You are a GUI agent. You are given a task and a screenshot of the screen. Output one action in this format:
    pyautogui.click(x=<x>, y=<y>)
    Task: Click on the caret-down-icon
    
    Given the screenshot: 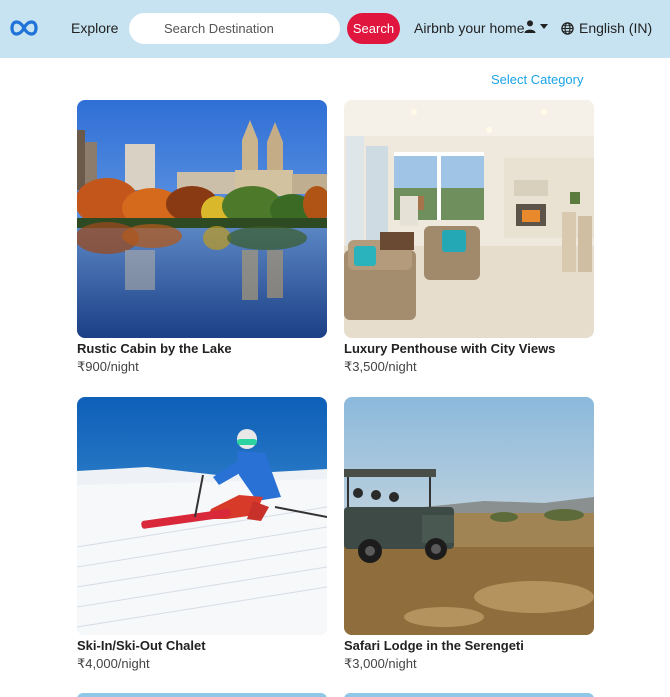 What is the action you would take?
    pyautogui.click(x=544, y=26)
    